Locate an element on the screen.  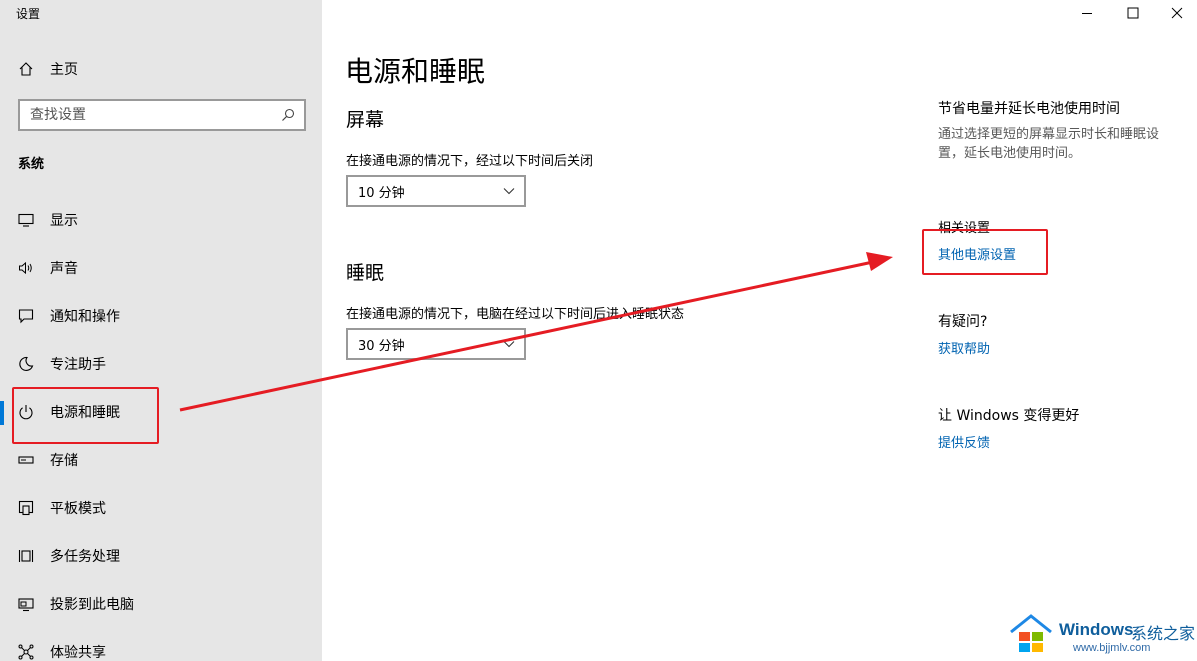
minimize-button is located at coordinates (1087, 13).